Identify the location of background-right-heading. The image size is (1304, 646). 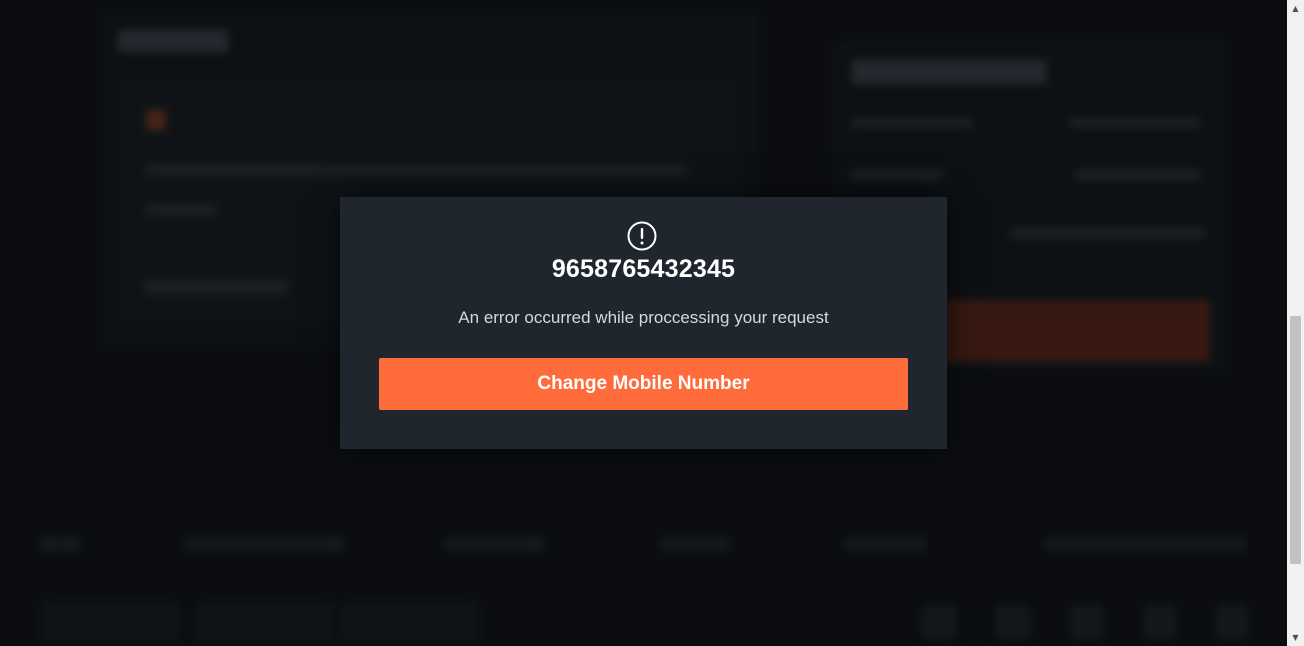
(949, 72).